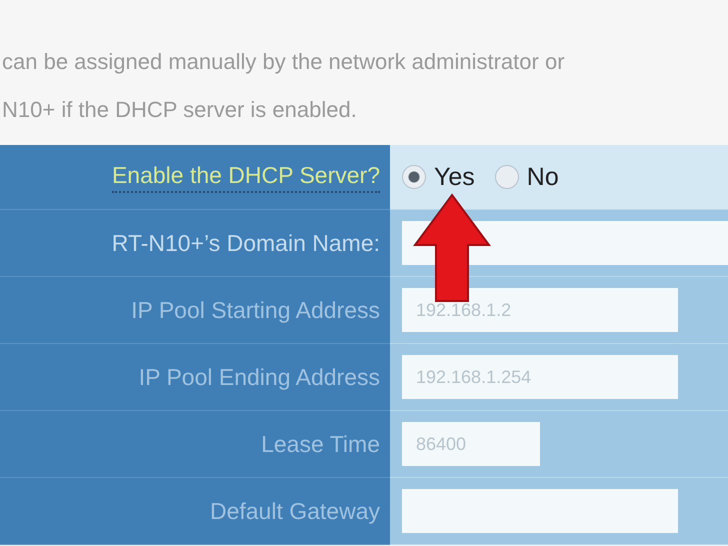  What do you see at coordinates (246, 177) in the screenshot?
I see `field-label: Enable the DHCP Server?` at bounding box center [246, 177].